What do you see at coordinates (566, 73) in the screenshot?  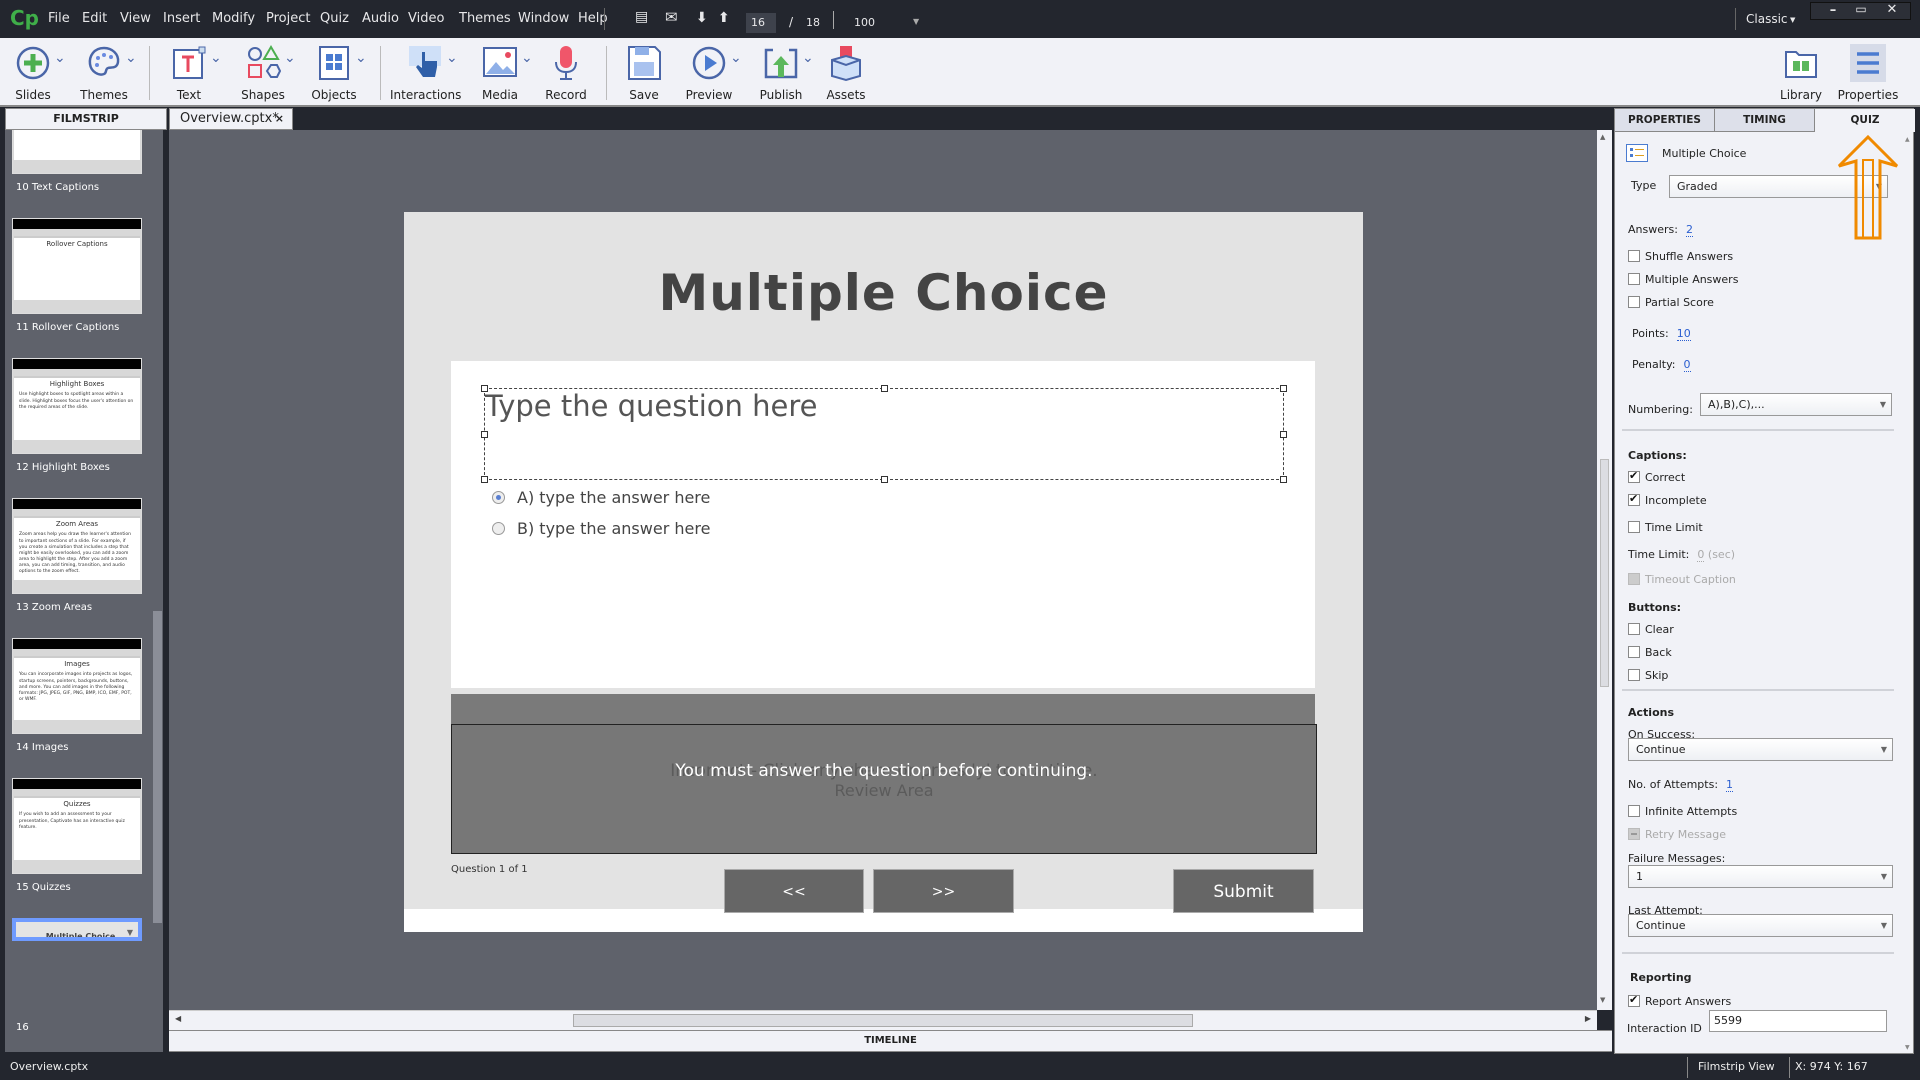 I see `toolbar-record-button: Record` at bounding box center [566, 73].